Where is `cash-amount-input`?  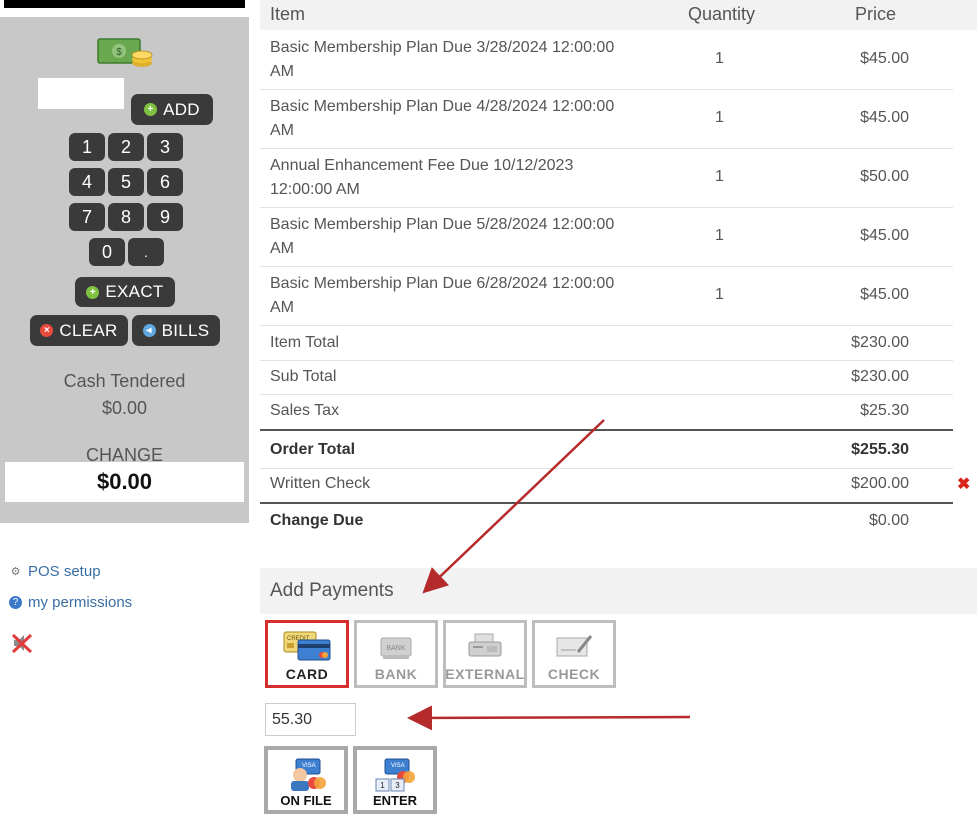
cash-amount-input is located at coordinates (81, 93).